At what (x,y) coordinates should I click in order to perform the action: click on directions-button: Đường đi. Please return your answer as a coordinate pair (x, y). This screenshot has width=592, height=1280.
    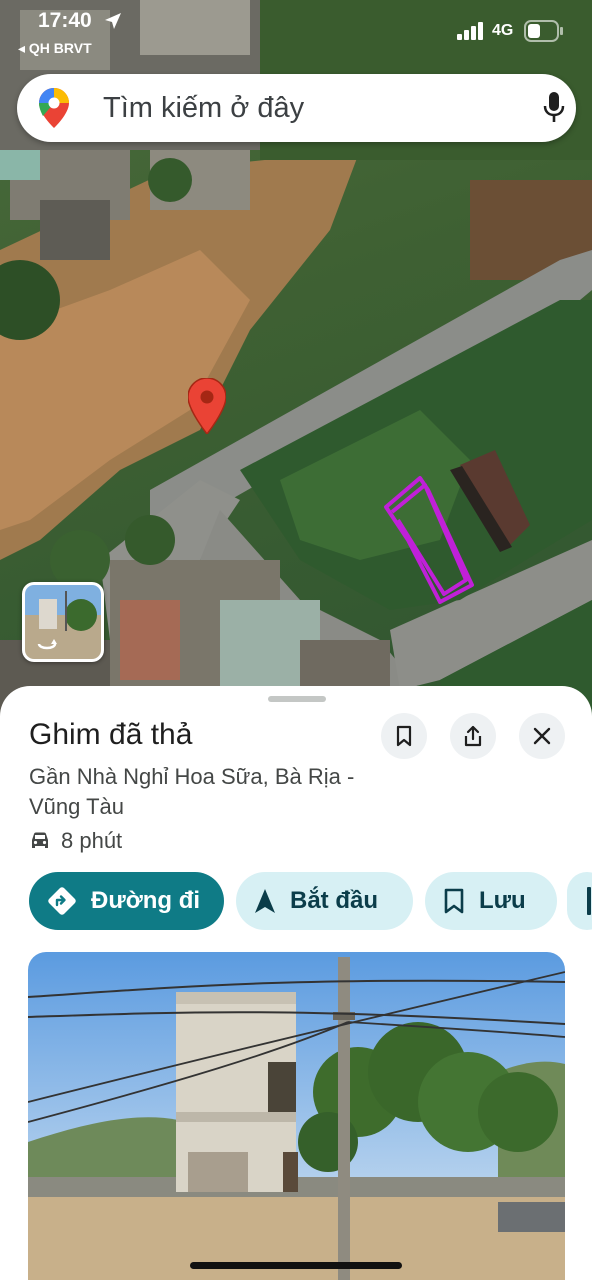
    Looking at the image, I should click on (126, 901).